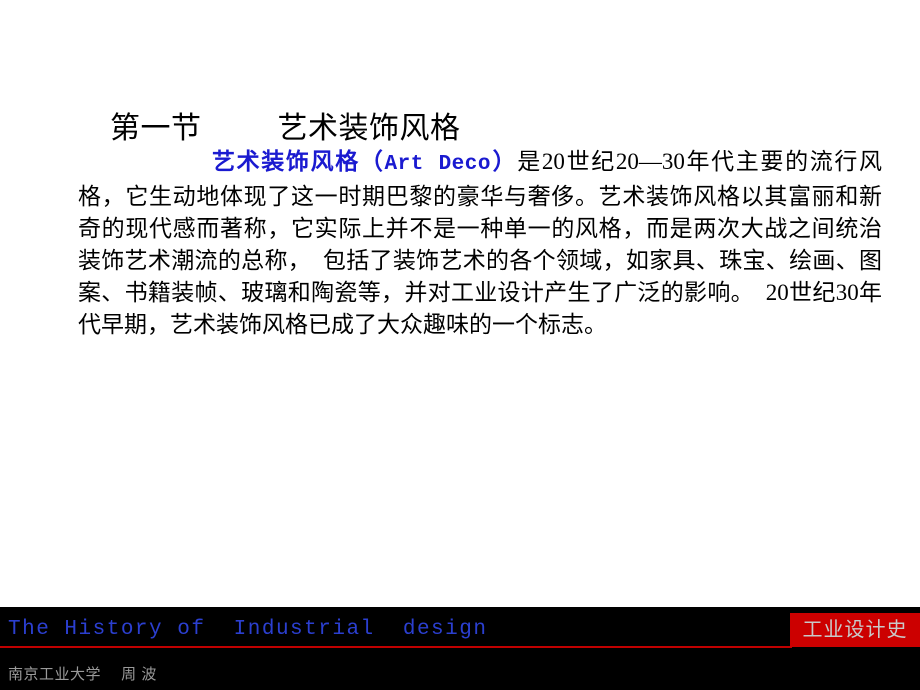 The width and height of the screenshot is (920, 690). What do you see at coordinates (156, 128) in the screenshot?
I see `title-section-label: 第一节` at bounding box center [156, 128].